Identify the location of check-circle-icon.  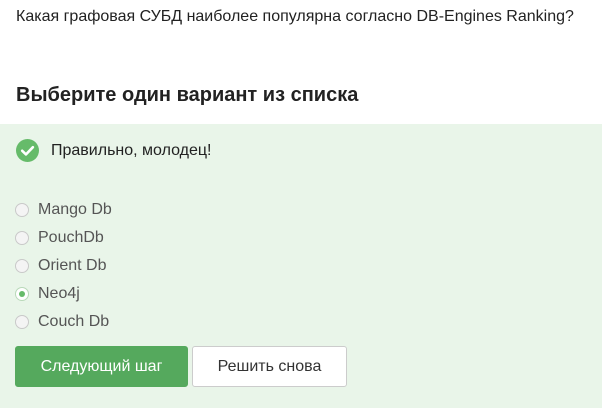
(27, 150).